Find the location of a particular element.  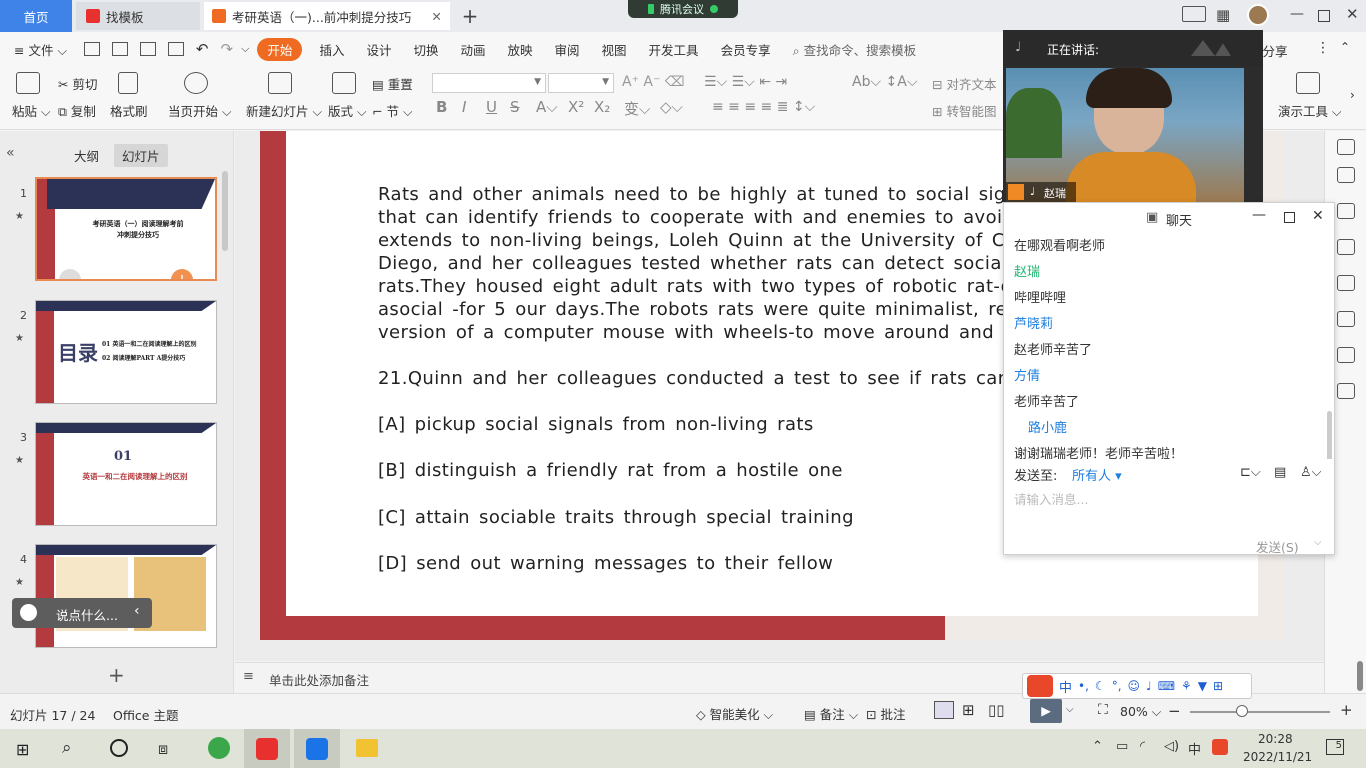

ribbon-scroll-right-icon: › is located at coordinates (1352, 95).